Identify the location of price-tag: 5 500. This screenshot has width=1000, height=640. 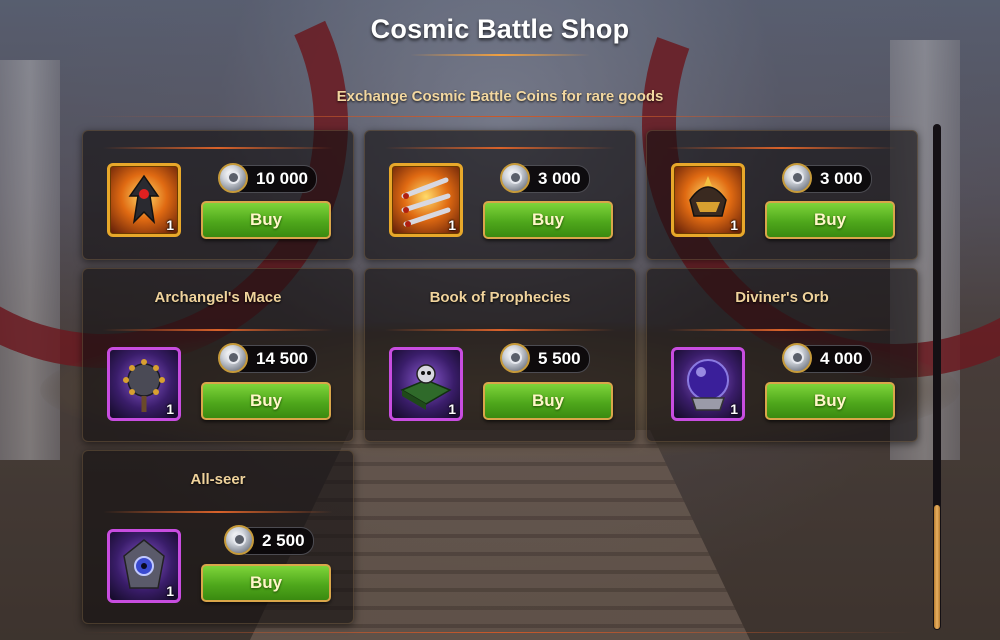
(545, 358).